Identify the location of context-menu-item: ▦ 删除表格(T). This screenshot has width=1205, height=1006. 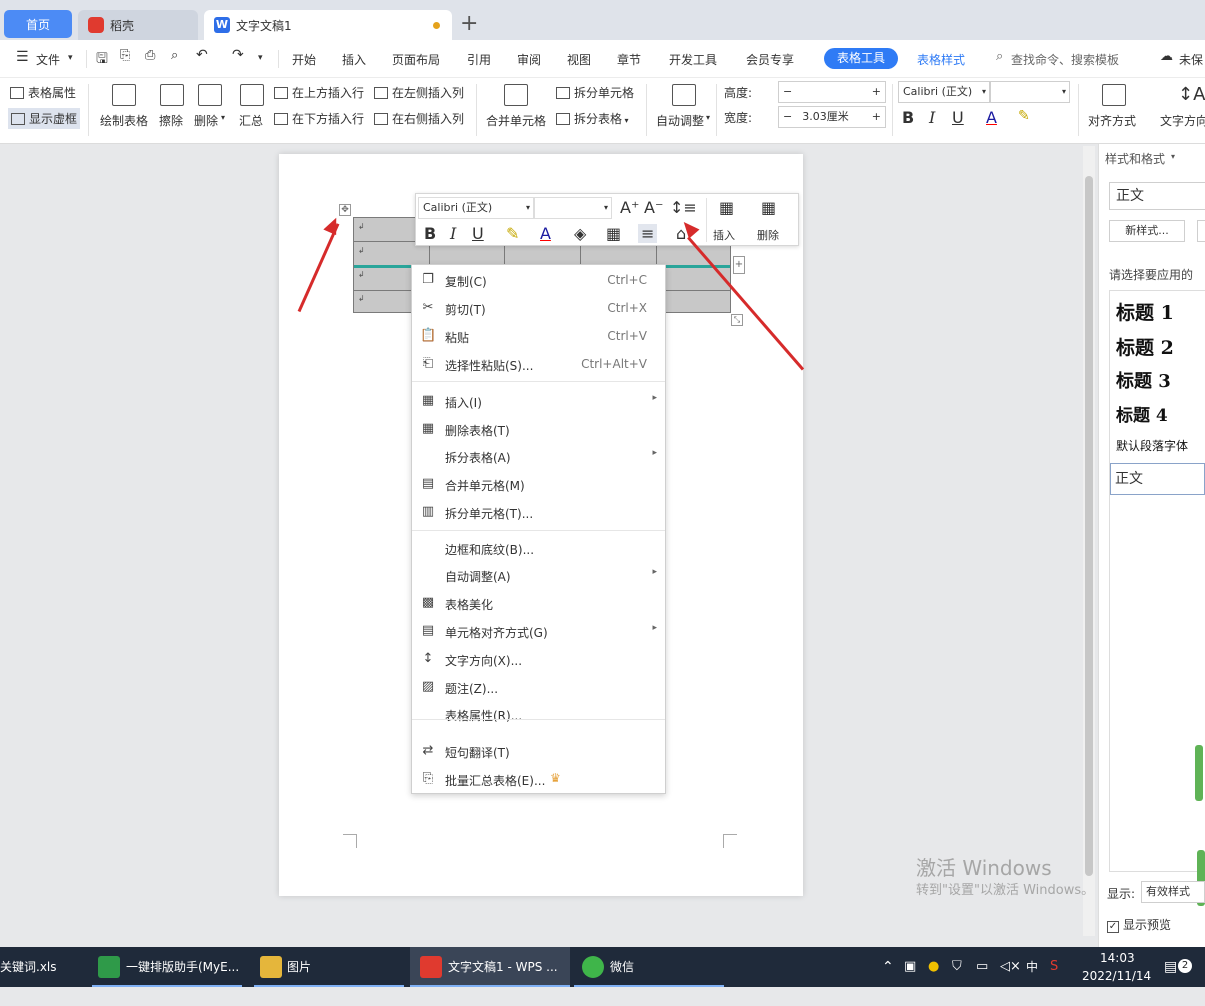
(538, 429).